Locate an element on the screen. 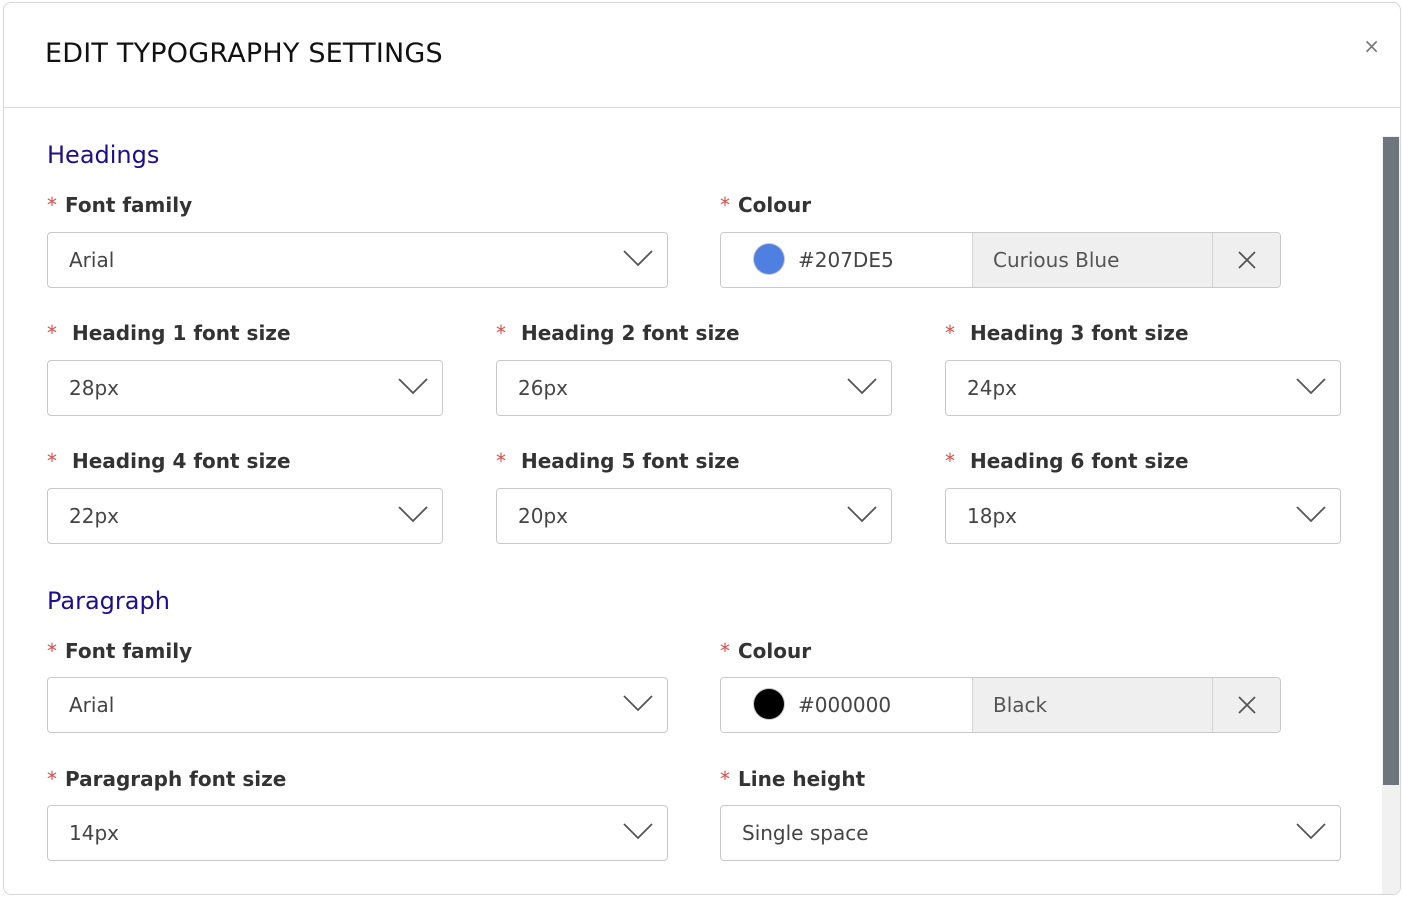 The image size is (1402, 900). headings-colour-label: * Colour is located at coordinates (766, 205).